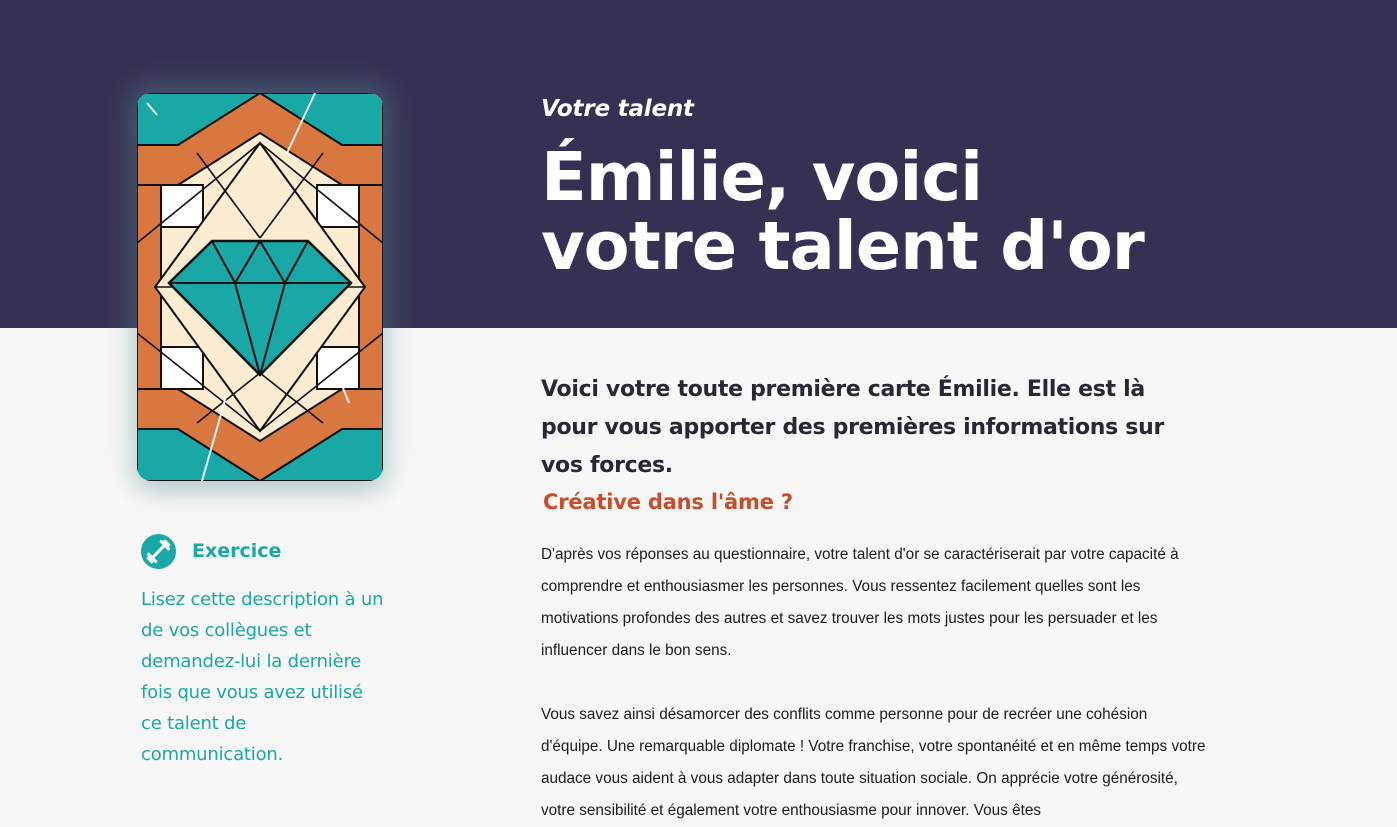  Describe the element at coordinates (237, 551) in the screenshot. I see `exercise-label: Exercice` at that location.